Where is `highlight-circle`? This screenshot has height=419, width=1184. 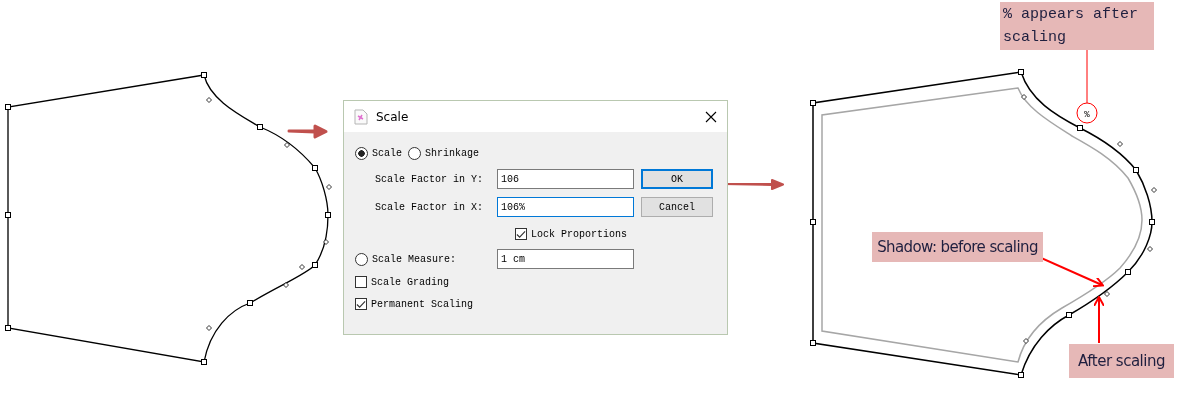 highlight-circle is located at coordinates (1087, 113).